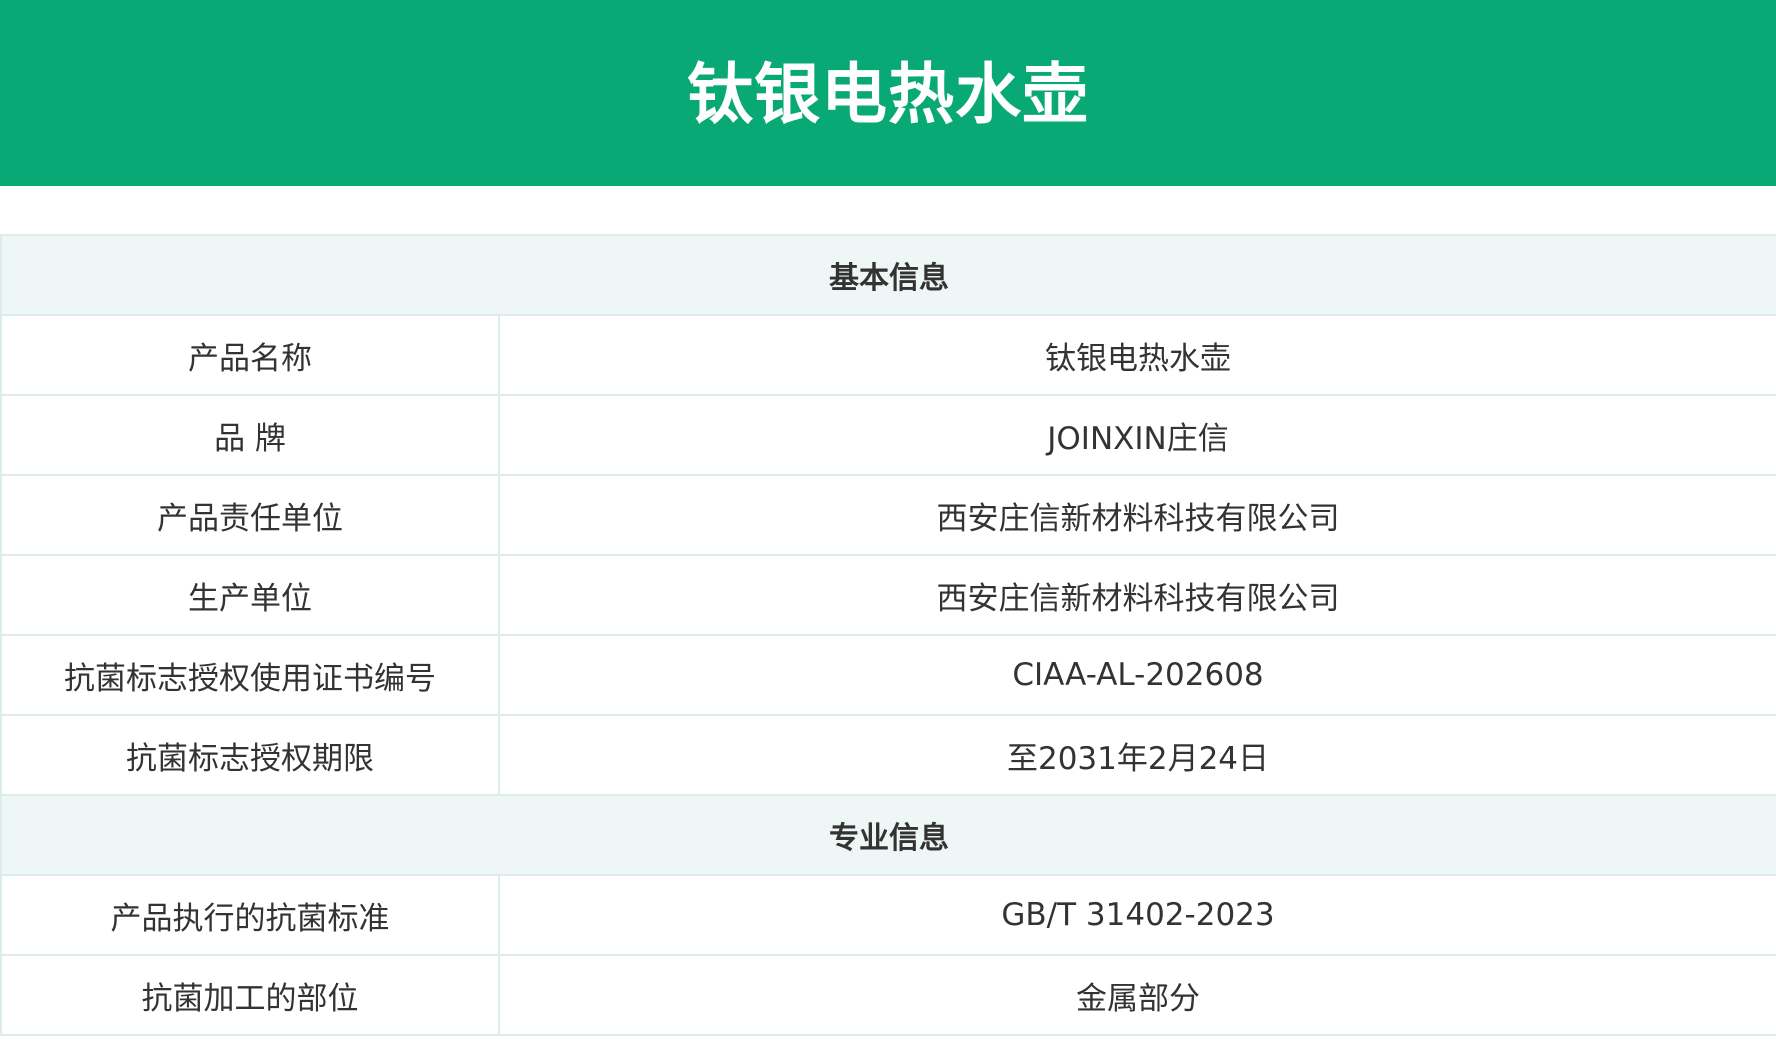  I want to click on row-label: 产品责任单位, so click(250, 515).